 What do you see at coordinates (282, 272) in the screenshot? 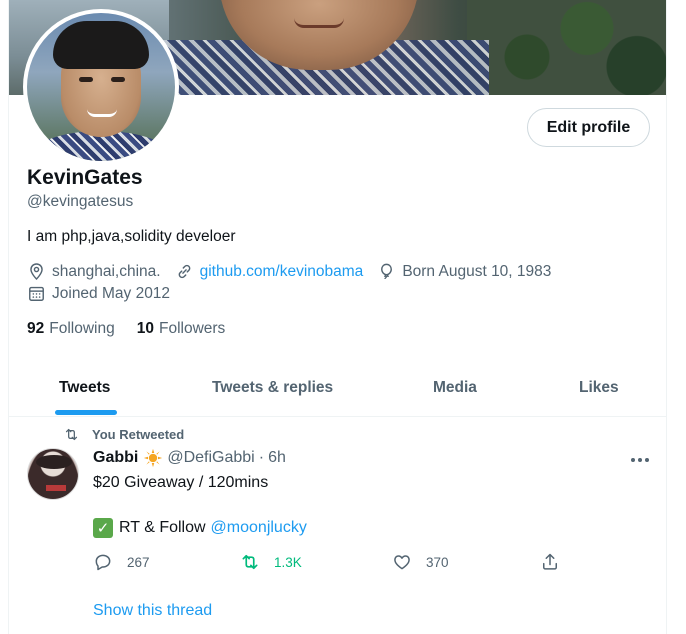
I see `website-link: github.com/kevinobama` at bounding box center [282, 272].